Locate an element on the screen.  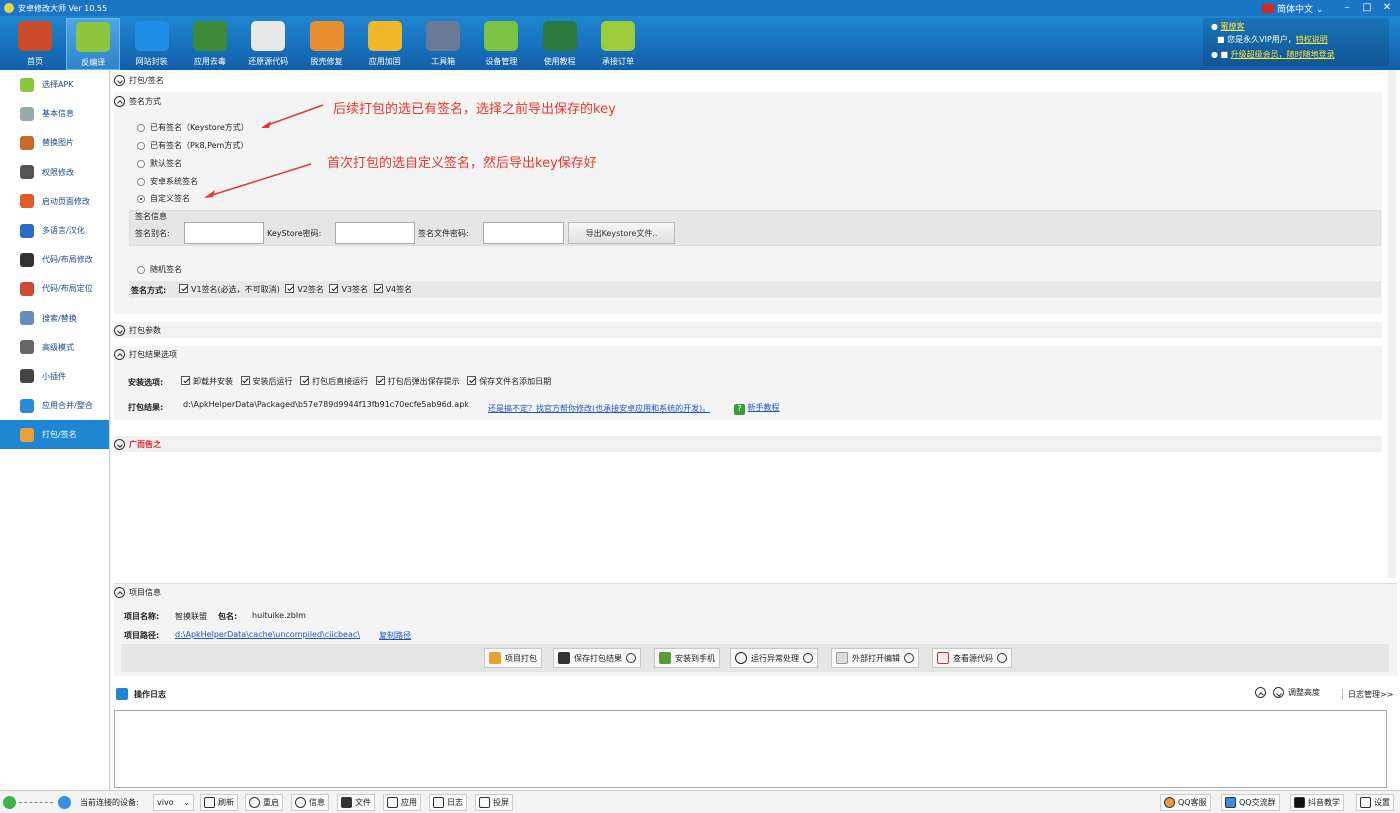
log-textarea is located at coordinates (750, 749).